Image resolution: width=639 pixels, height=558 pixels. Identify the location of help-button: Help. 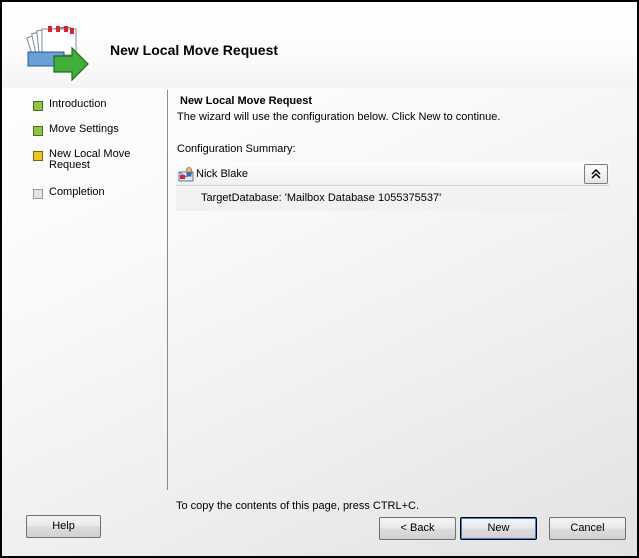
(63, 526).